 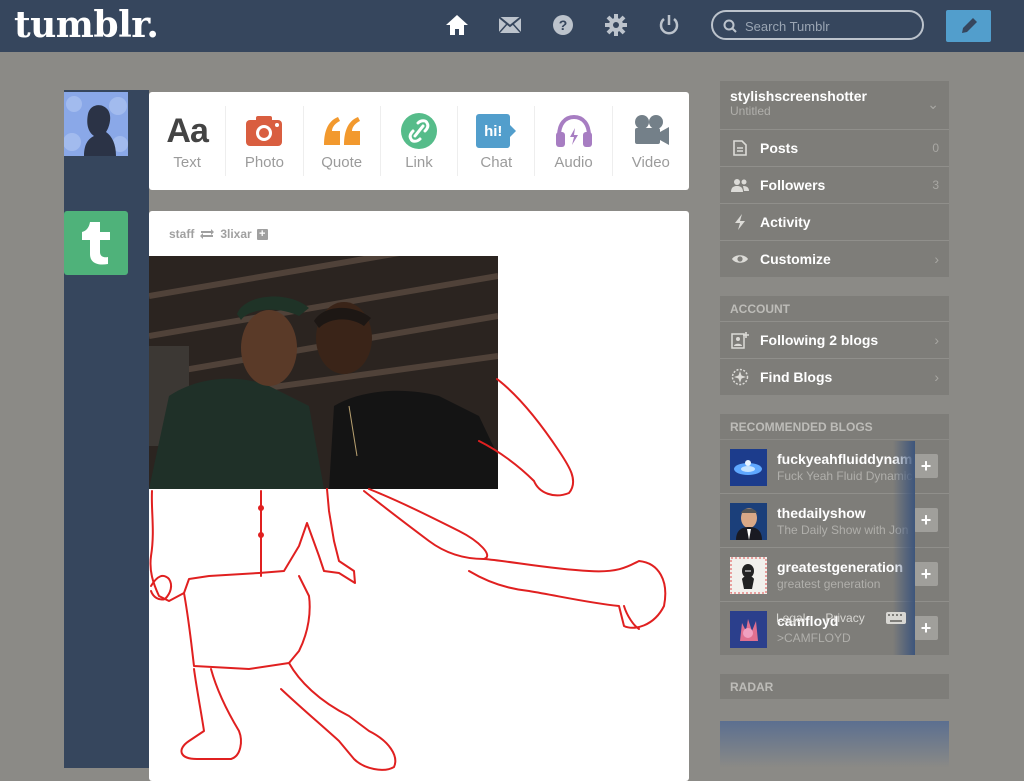 I want to click on blog-title: fuckyeahfluiddynamics, so click(x=844, y=459).